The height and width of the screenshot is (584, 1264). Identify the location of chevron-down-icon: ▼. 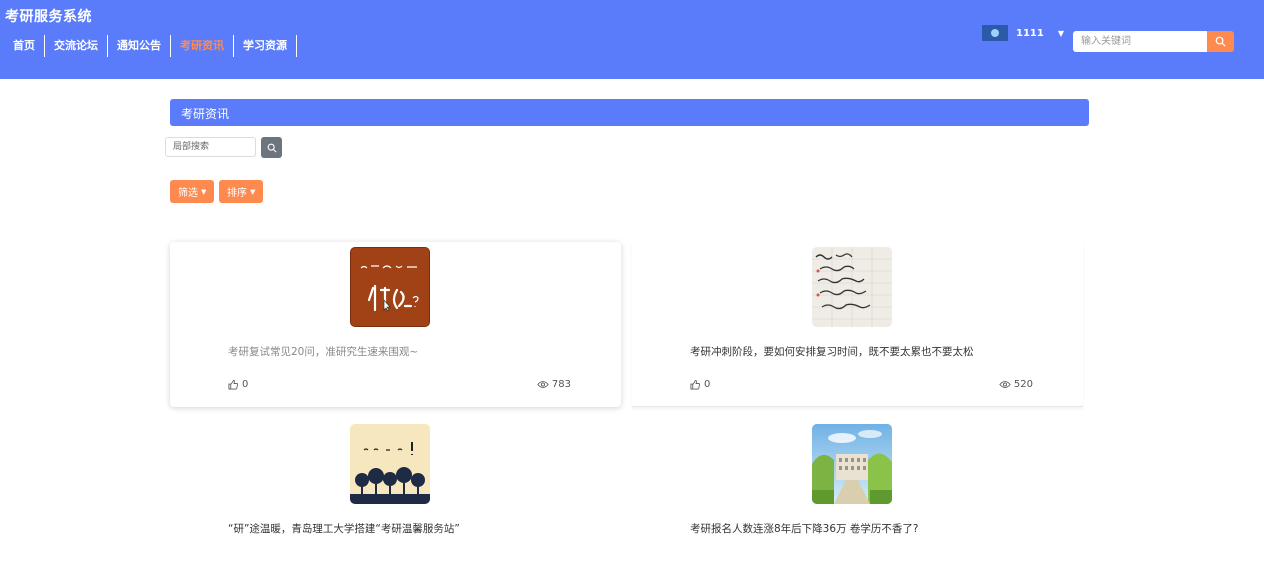
(1061, 33).